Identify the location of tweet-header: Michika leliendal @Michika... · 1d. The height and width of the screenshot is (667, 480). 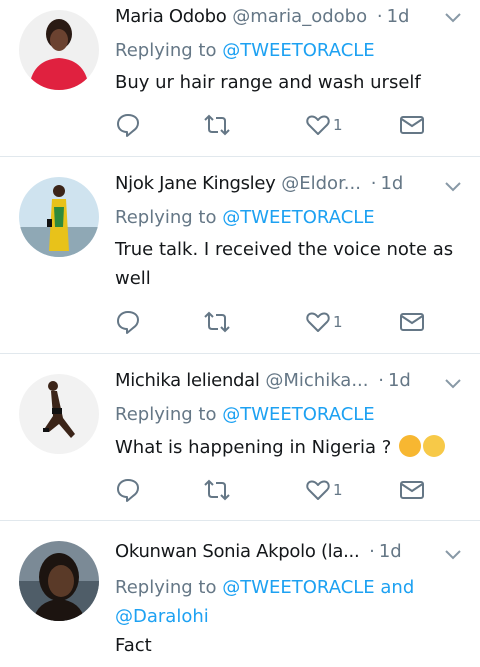
(295, 386).